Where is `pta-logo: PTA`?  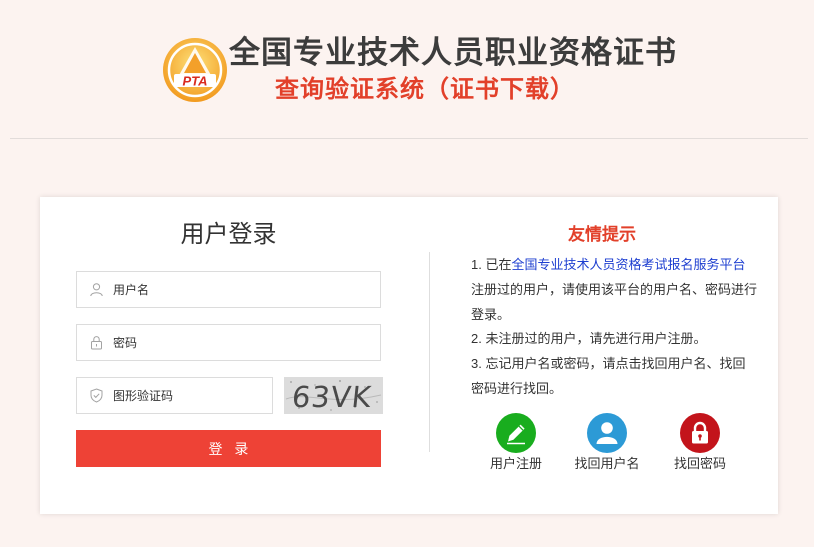 pta-logo: PTA is located at coordinates (195, 70).